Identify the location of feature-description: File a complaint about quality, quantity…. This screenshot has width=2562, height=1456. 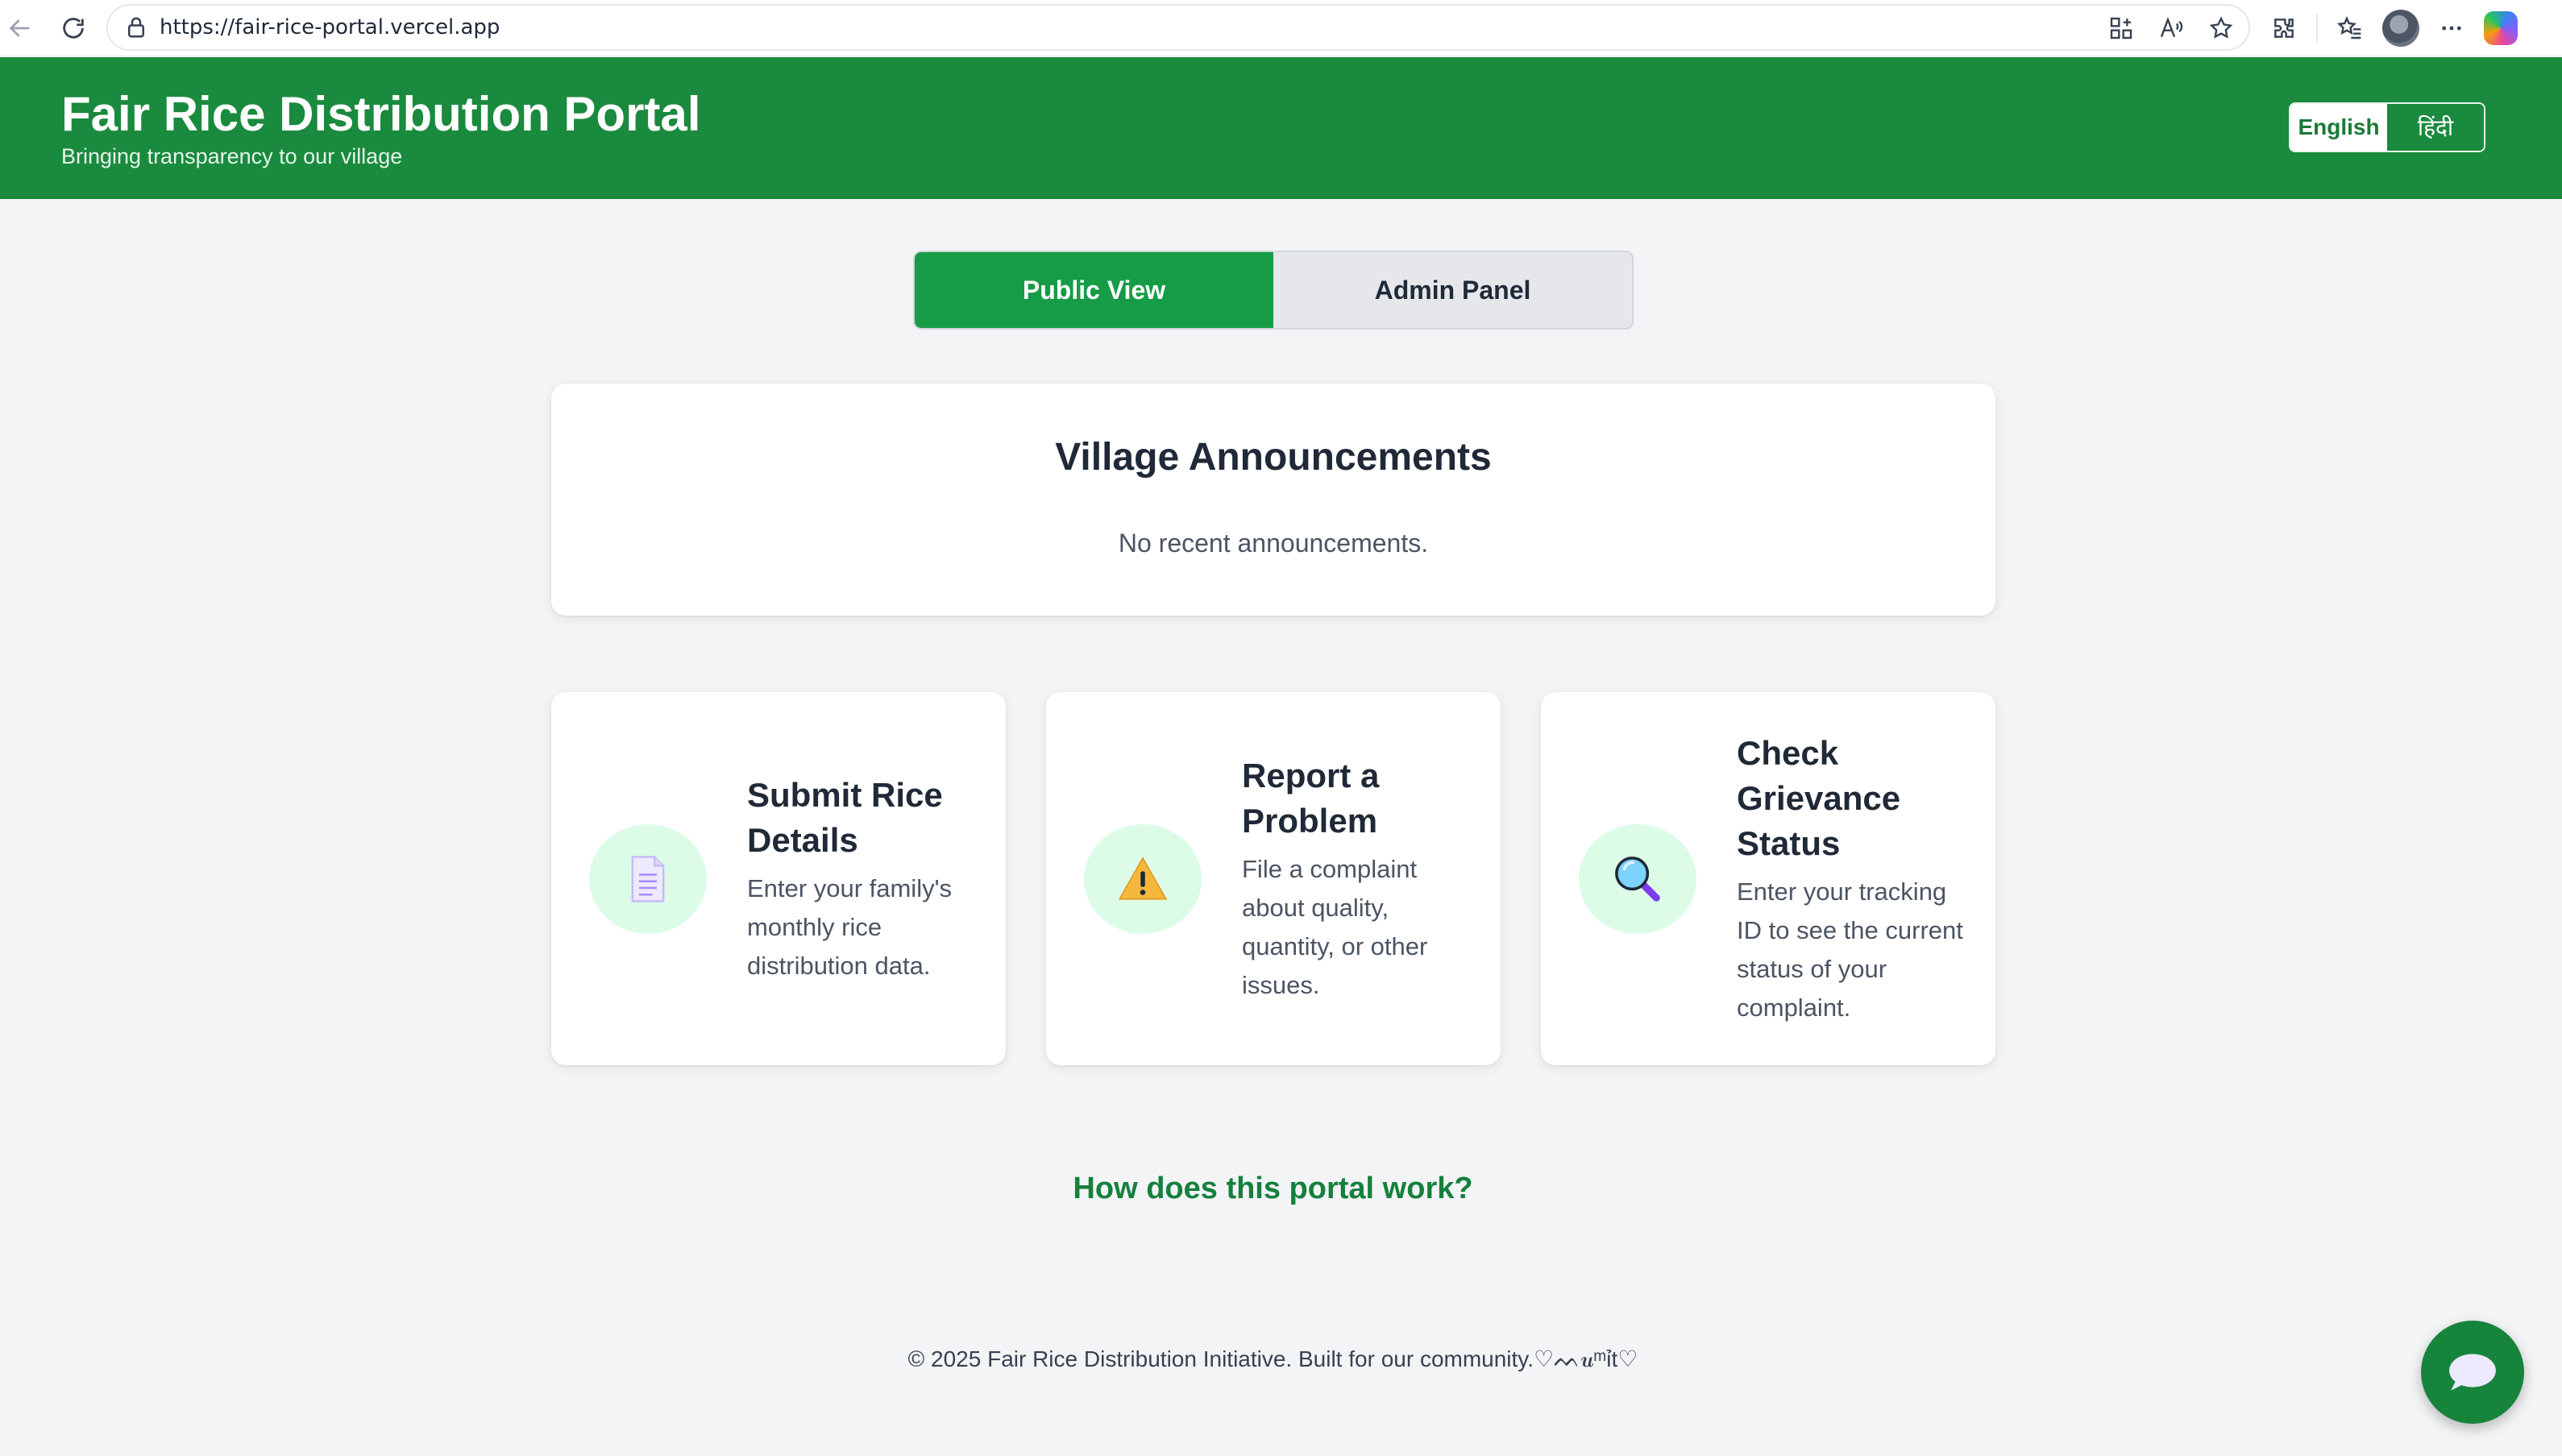
(1335, 927).